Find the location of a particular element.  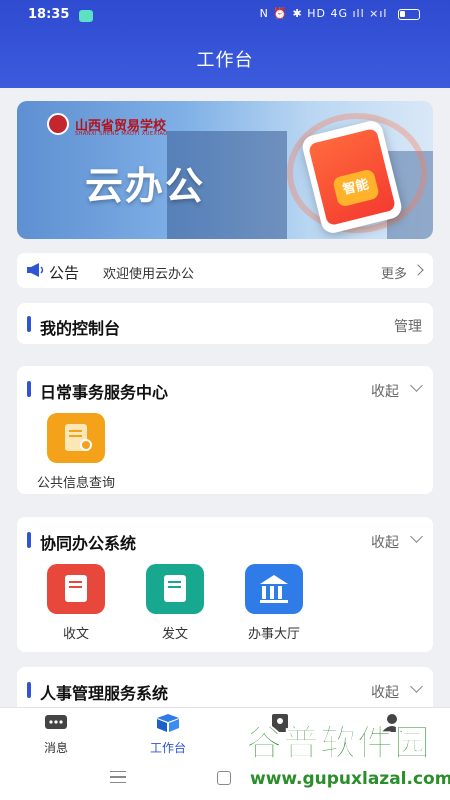

notice-text: 欢迎使用云办公 is located at coordinates (149, 274).